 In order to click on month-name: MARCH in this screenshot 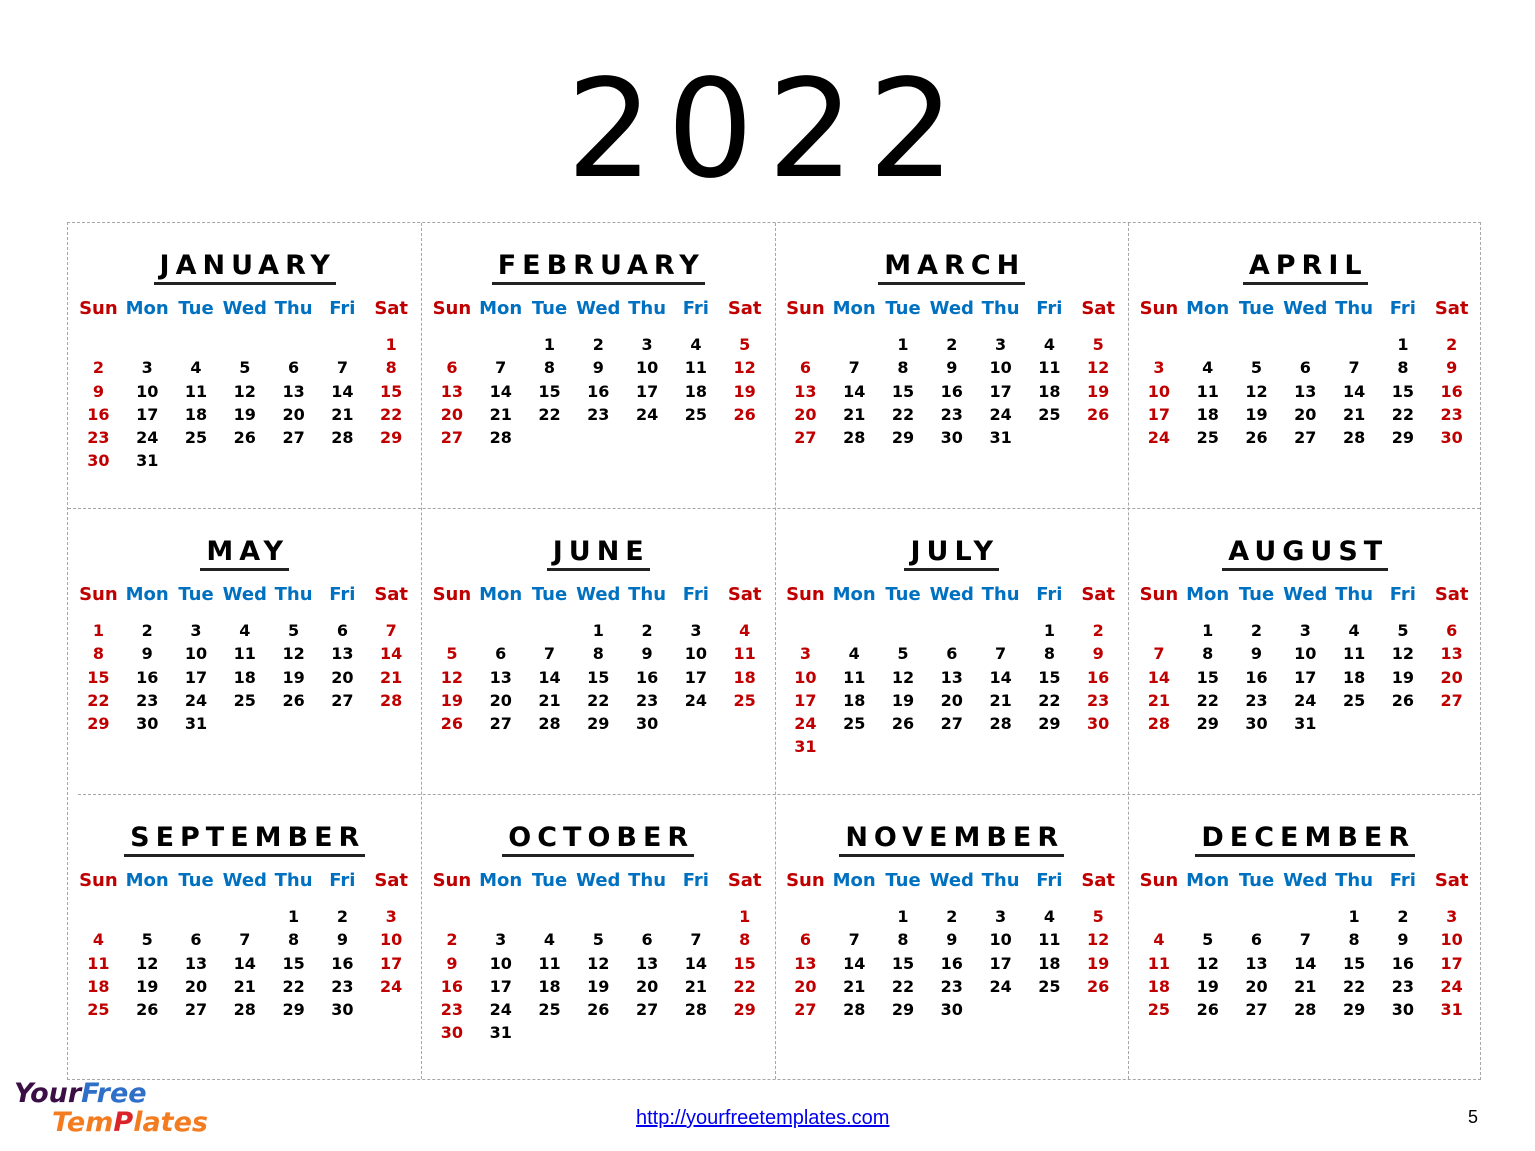, I will do `click(952, 267)`.